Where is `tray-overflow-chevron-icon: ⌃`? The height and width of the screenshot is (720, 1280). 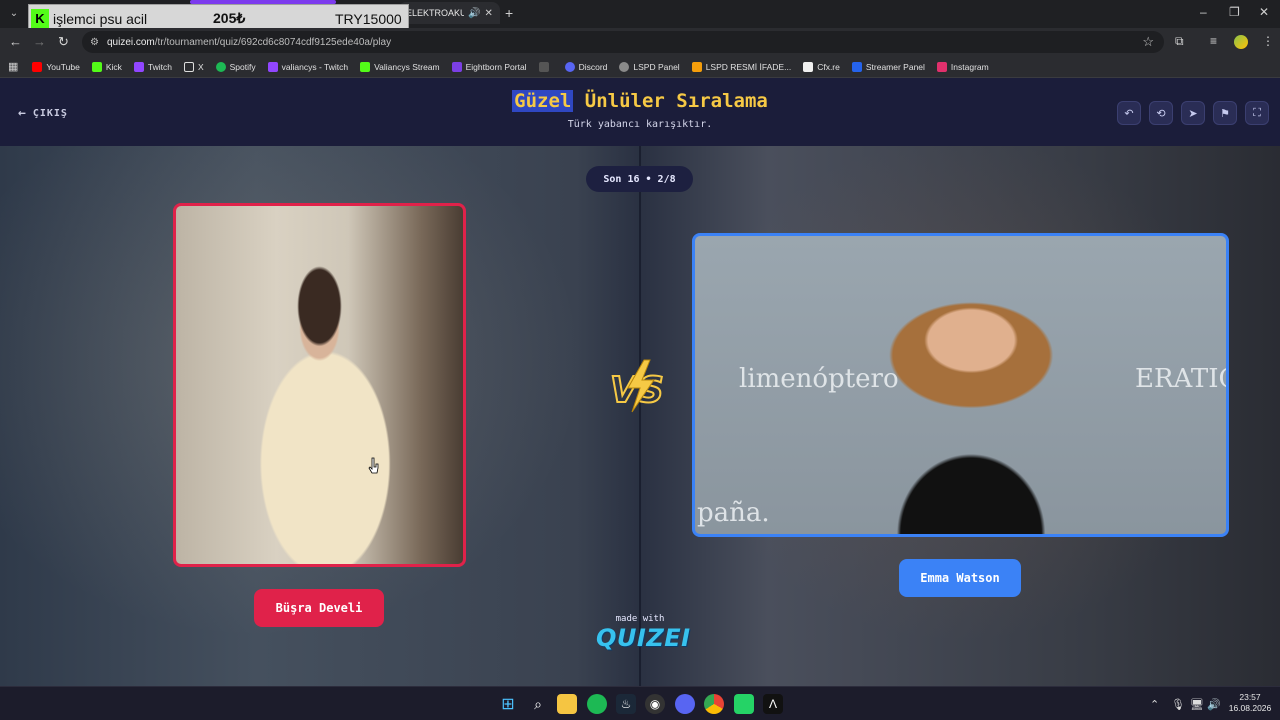 tray-overflow-chevron-icon: ⌃ is located at coordinates (1154, 704).